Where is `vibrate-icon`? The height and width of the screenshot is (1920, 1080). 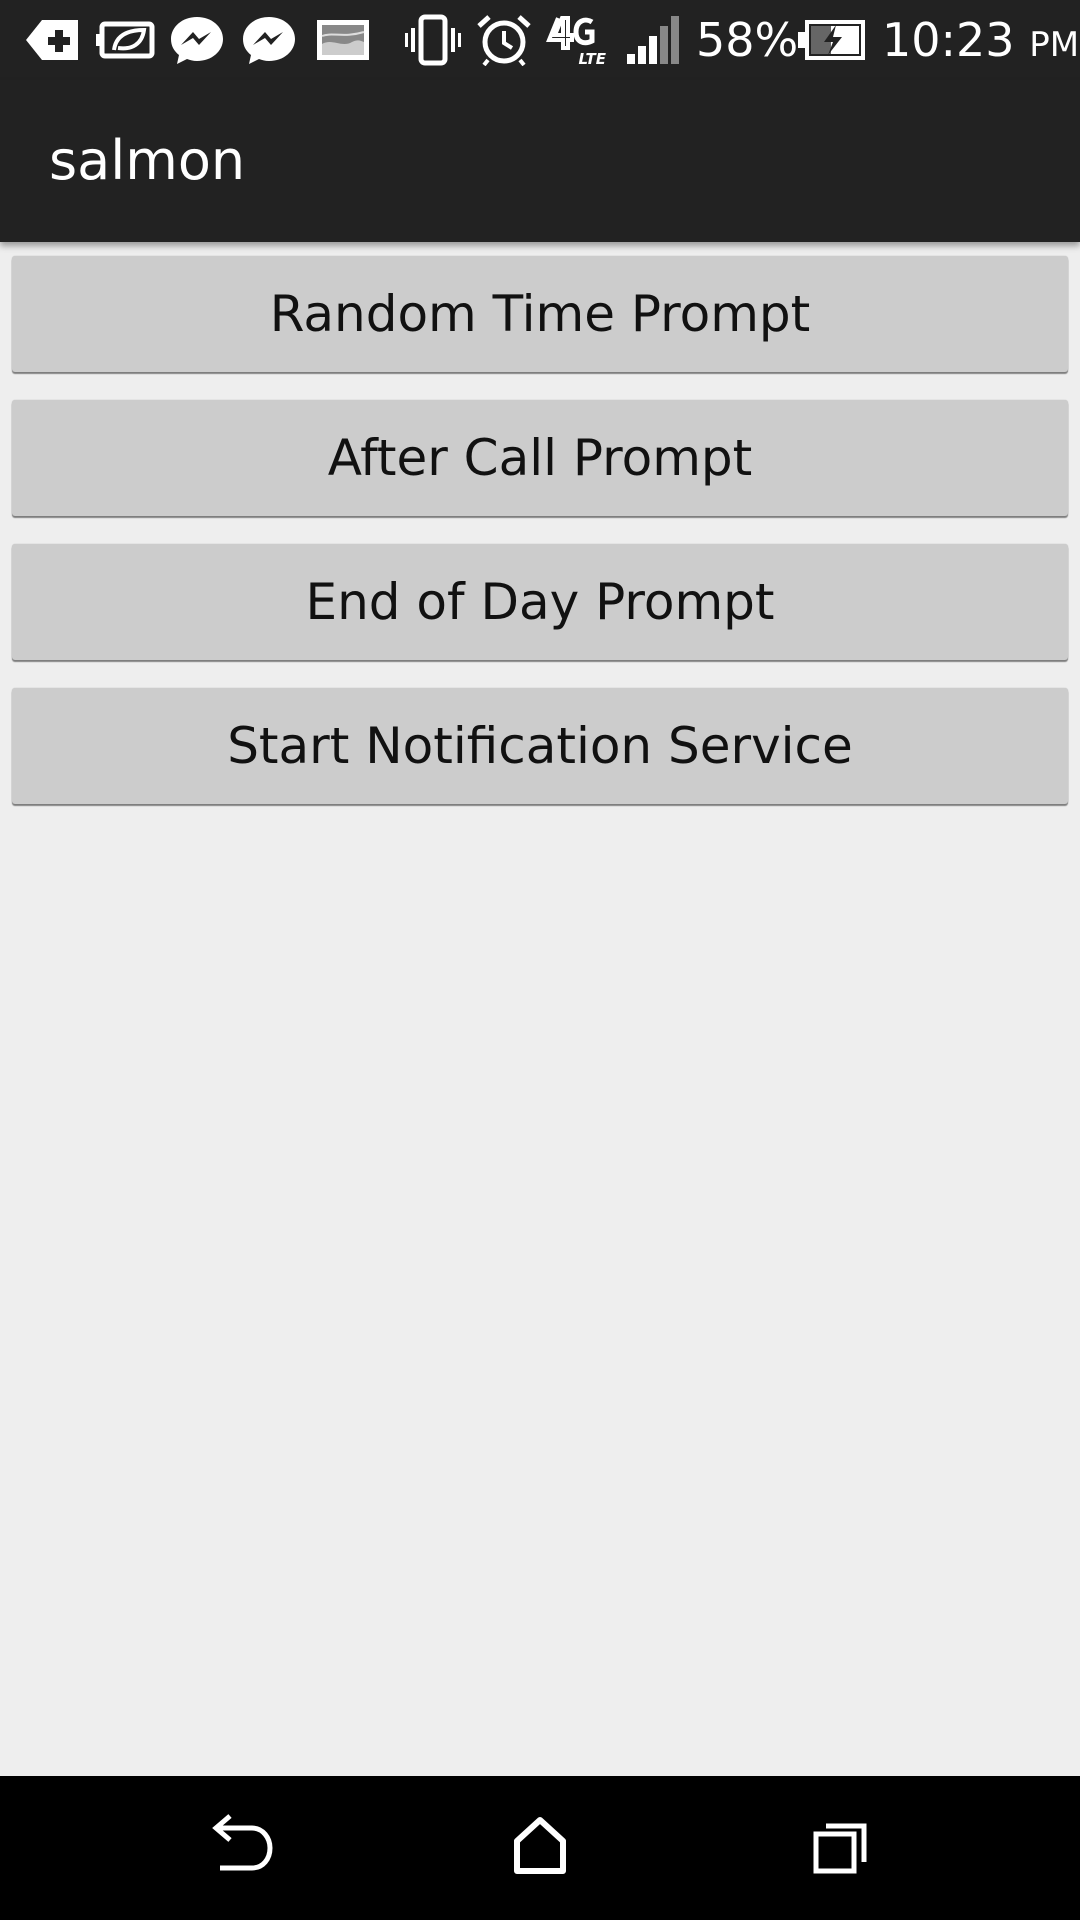 vibrate-icon is located at coordinates (433, 40).